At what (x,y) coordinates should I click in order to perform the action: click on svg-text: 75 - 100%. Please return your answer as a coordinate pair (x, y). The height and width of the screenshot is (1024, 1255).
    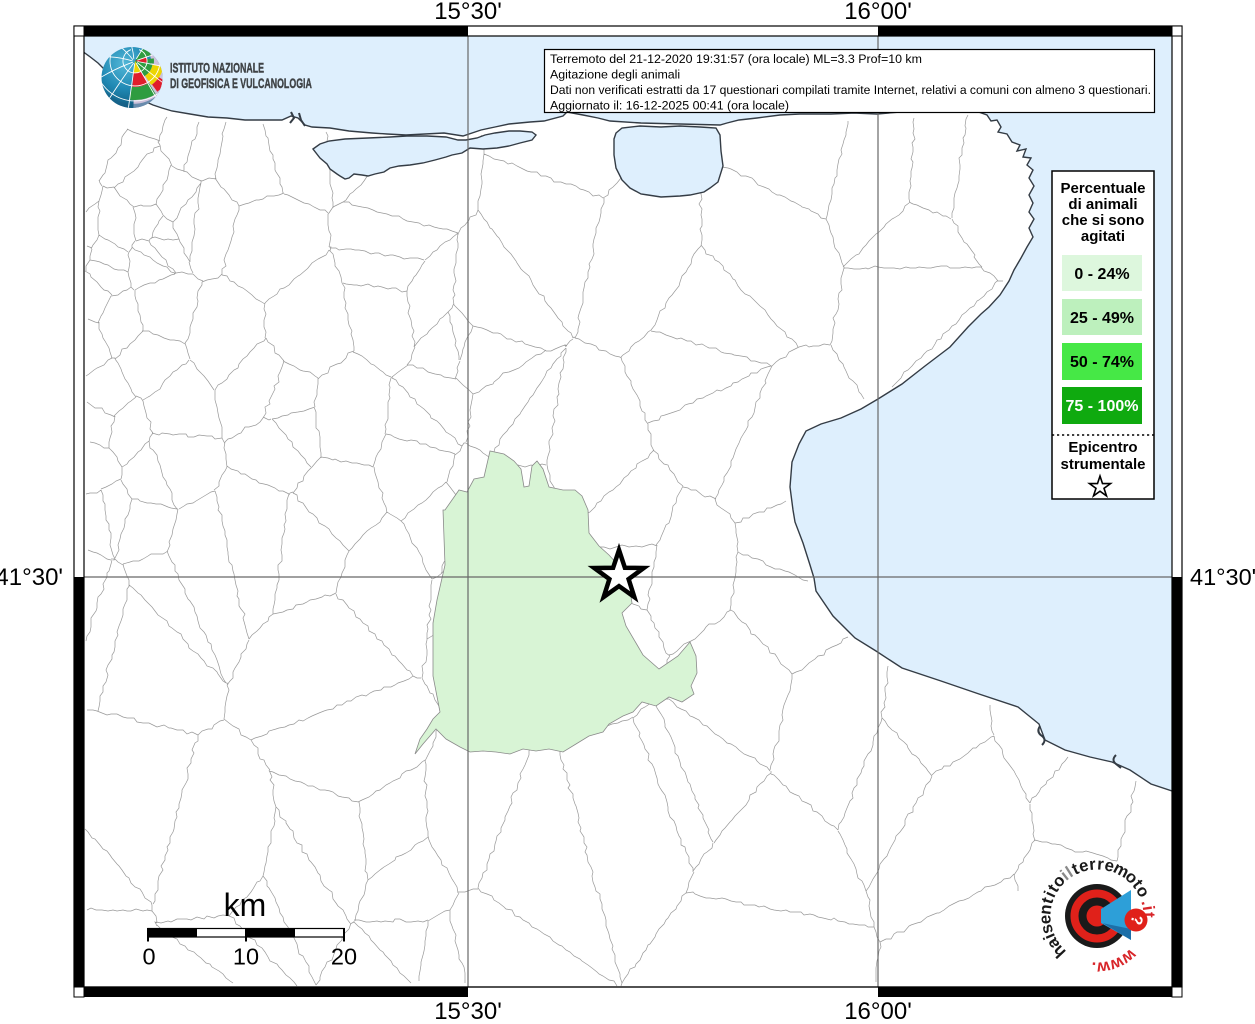
    Looking at the image, I should click on (1102, 406).